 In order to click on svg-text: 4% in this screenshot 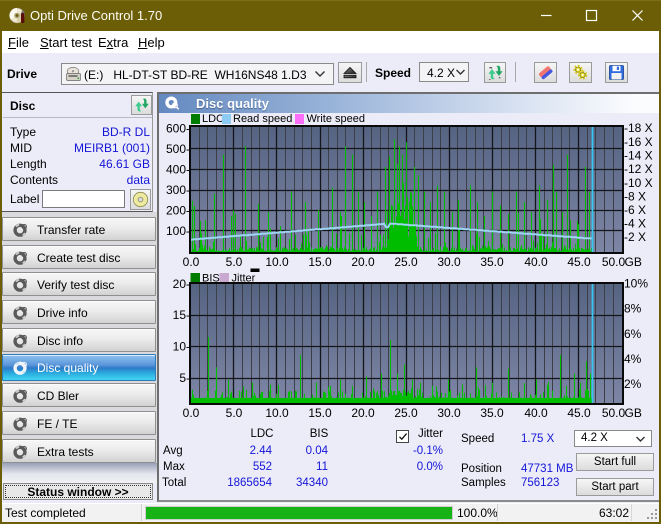, I will do `click(633, 359)`.